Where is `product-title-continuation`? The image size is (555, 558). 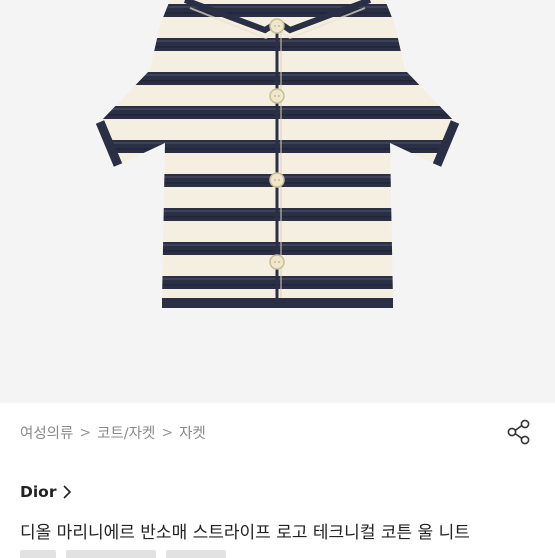 product-title-continuation is located at coordinates (280, 553).